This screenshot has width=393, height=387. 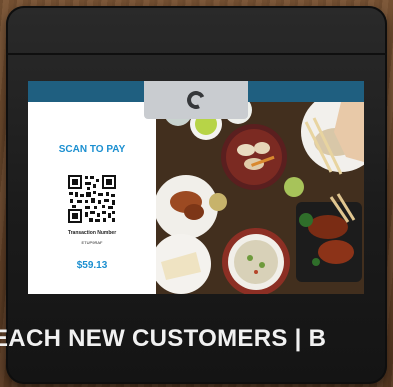 I want to click on transaction-number-value: ETUP9RAF, so click(x=92, y=242).